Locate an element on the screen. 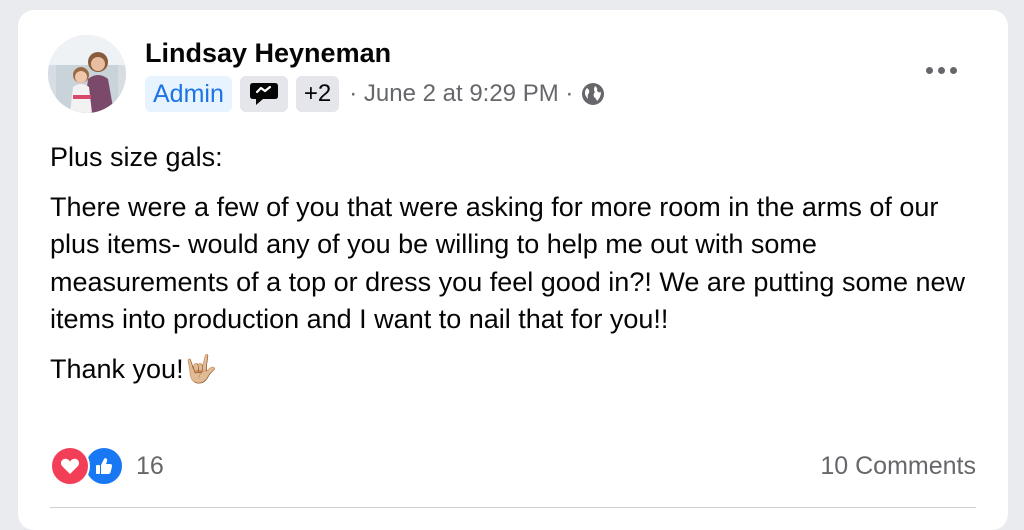  chat-bubble-icon is located at coordinates (263, 94).